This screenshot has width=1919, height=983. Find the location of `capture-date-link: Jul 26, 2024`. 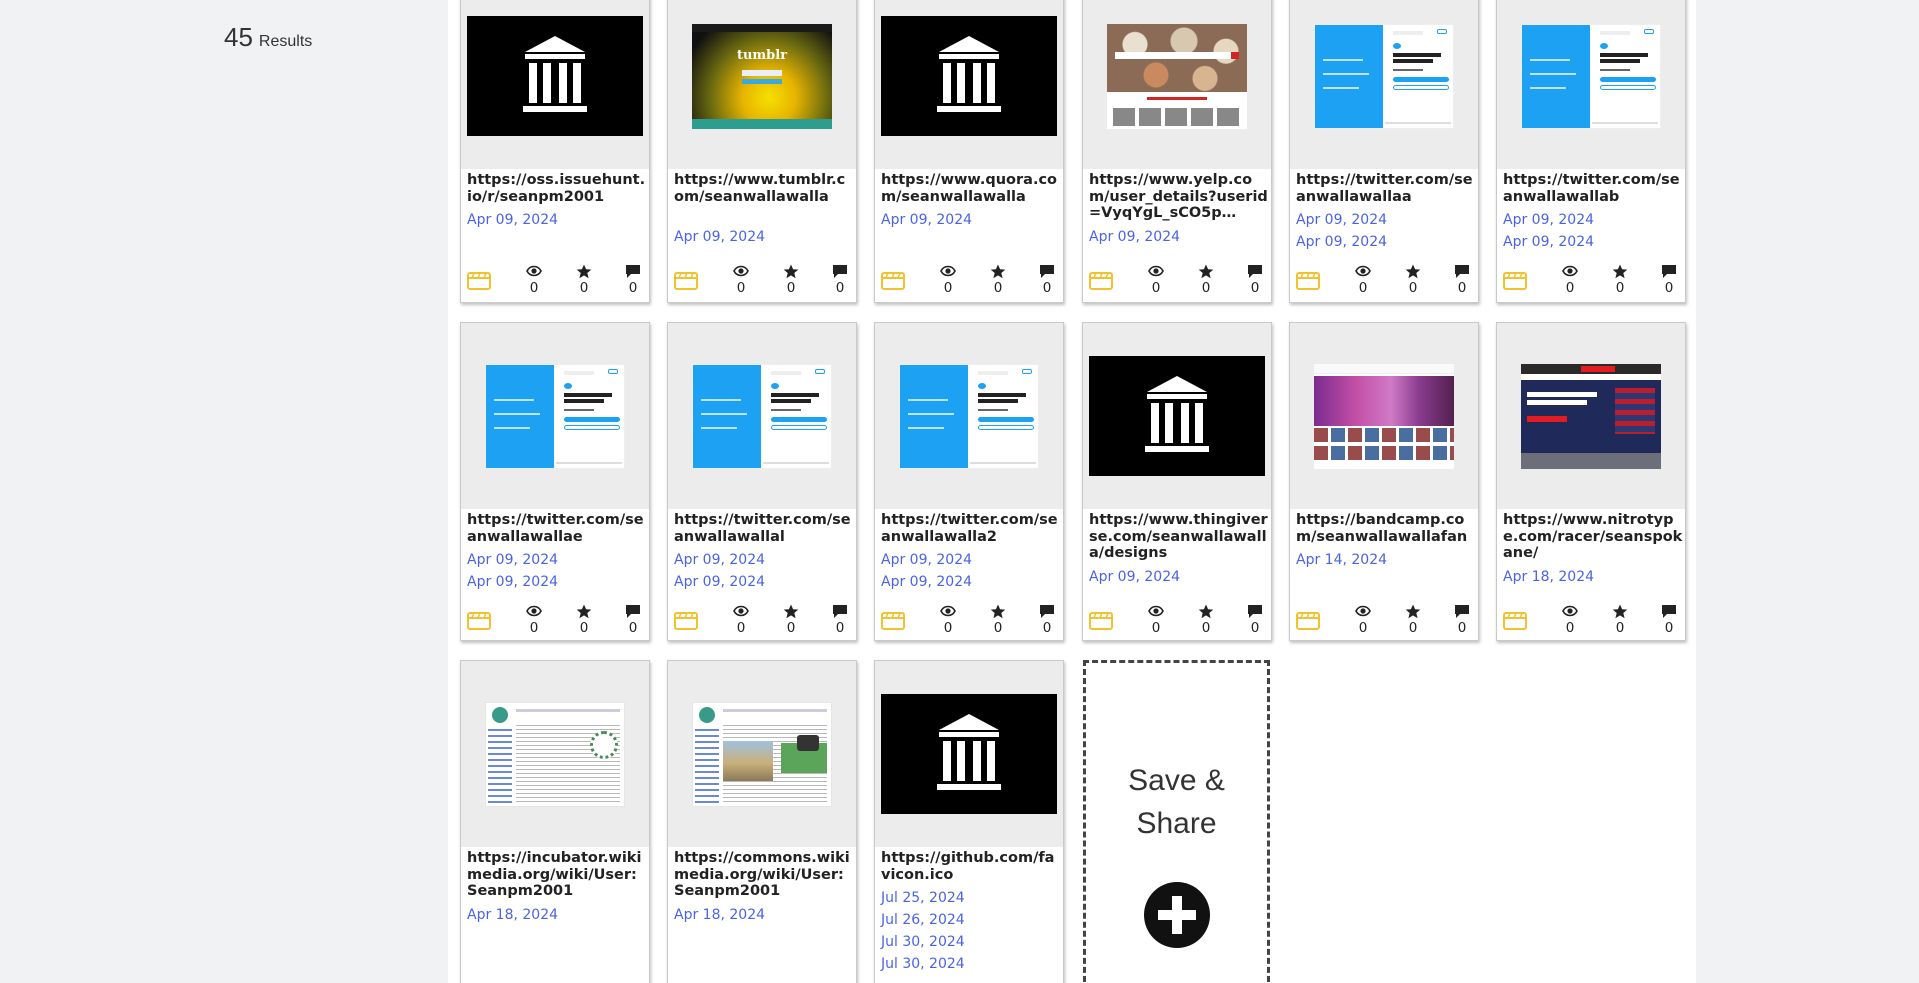

capture-date-link: Jul 26, 2024 is located at coordinates (971, 920).